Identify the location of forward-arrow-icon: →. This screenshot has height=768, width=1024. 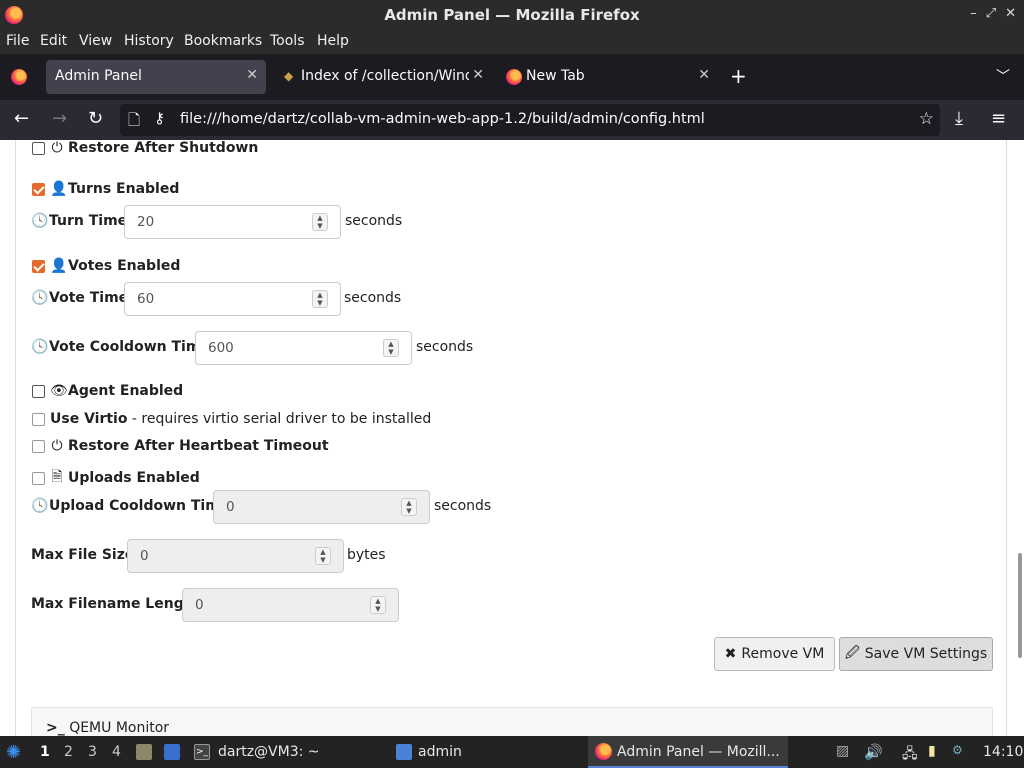
(59, 118).